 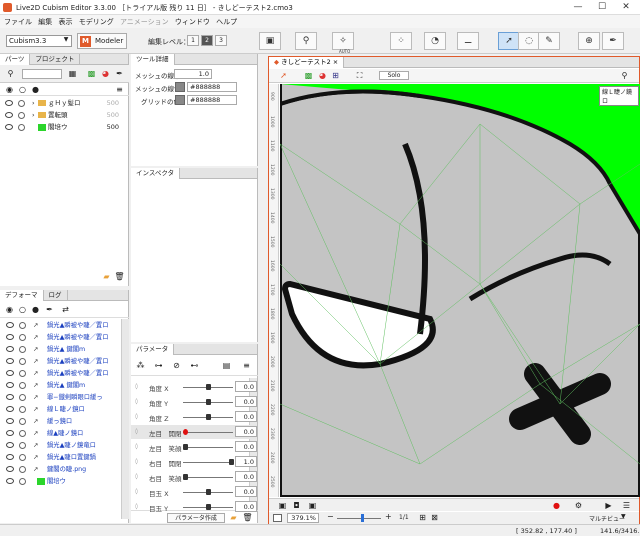 What do you see at coordinates (549, 41) in the screenshot?
I see `brush-tool-icon: ✎` at bounding box center [549, 41].